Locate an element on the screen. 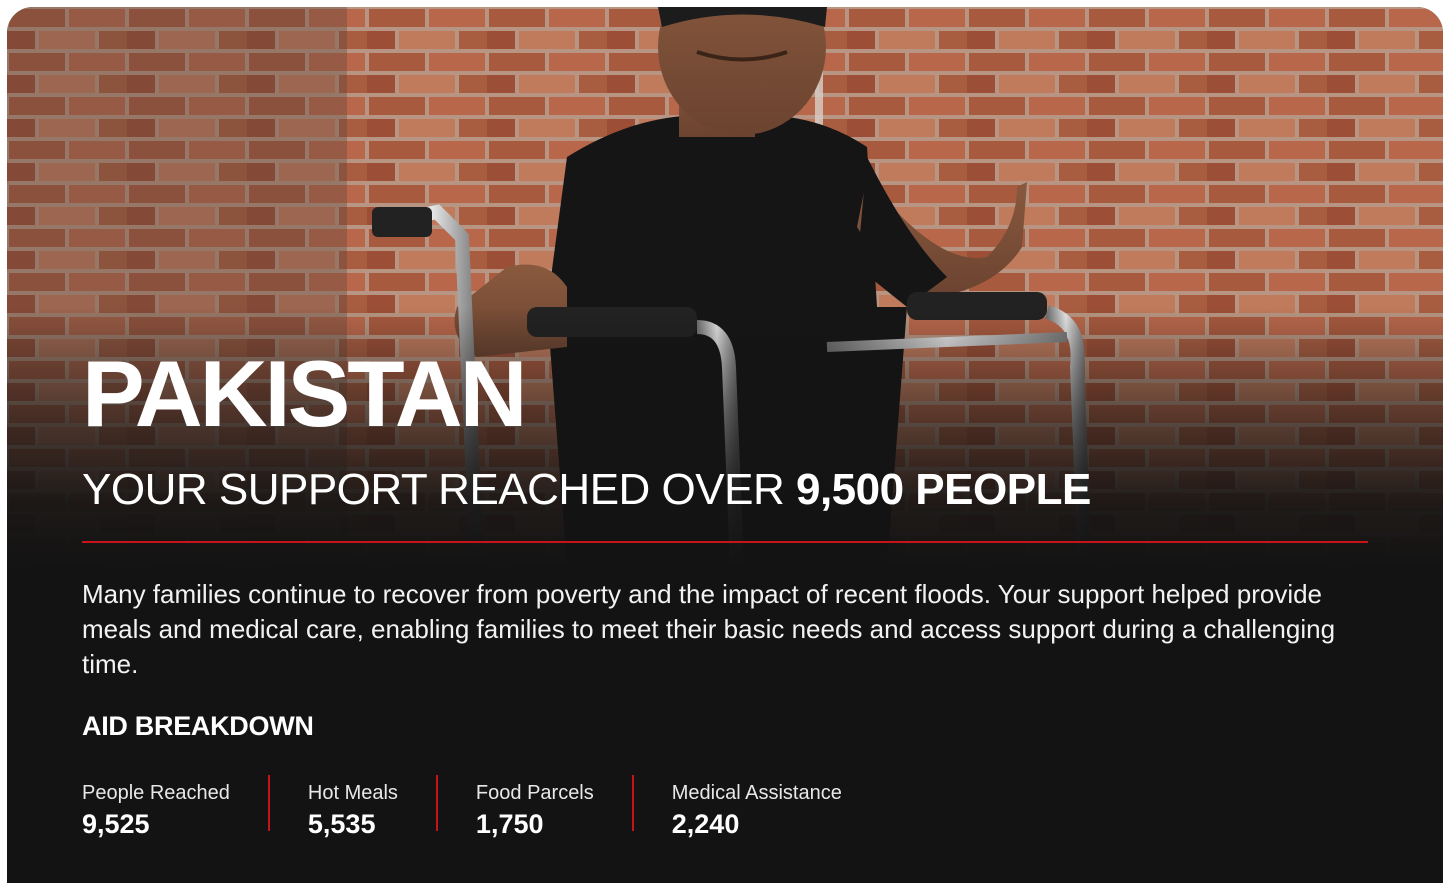 The width and height of the screenshot is (1448, 883). country-title: PAKISTAN is located at coordinates (305, 393).